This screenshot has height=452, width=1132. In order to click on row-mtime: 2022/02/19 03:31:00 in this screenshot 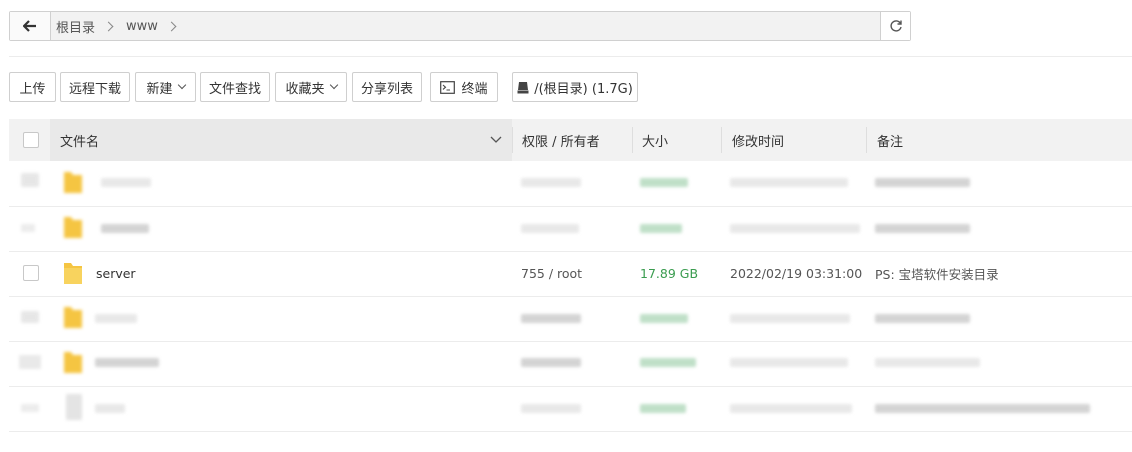, I will do `click(796, 273)`.